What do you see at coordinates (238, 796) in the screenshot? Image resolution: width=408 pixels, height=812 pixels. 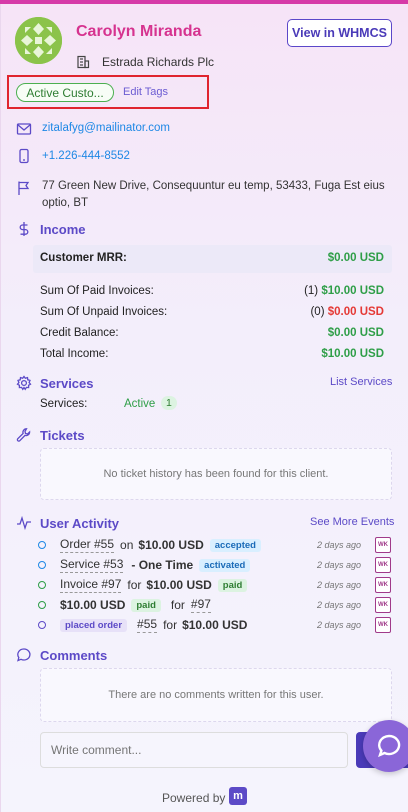 I see `brand-logo: m` at bounding box center [238, 796].